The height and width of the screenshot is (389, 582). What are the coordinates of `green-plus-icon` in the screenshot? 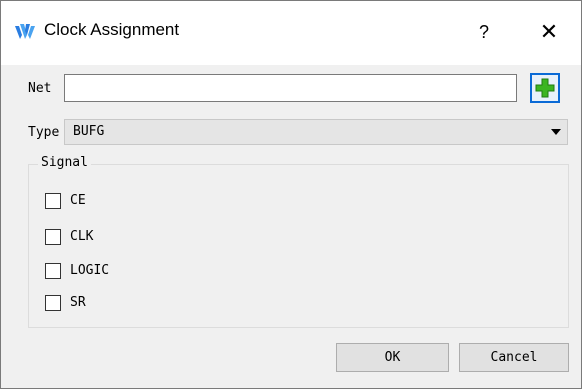 It's located at (545, 88).